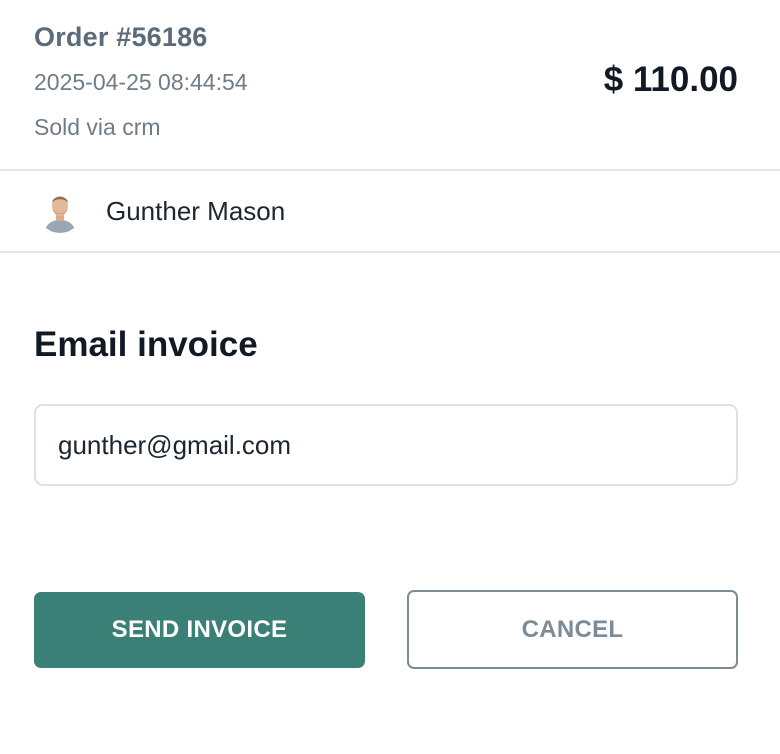  I want to click on email-field, so click(386, 445).